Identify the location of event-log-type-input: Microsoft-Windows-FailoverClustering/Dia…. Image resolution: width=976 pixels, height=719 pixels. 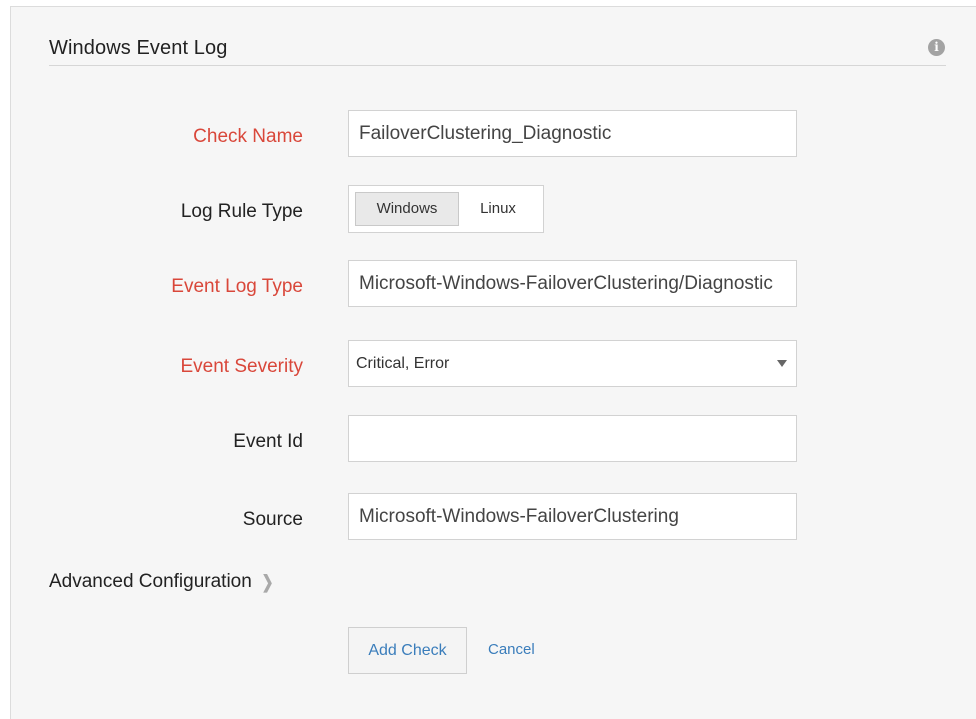
(572, 283).